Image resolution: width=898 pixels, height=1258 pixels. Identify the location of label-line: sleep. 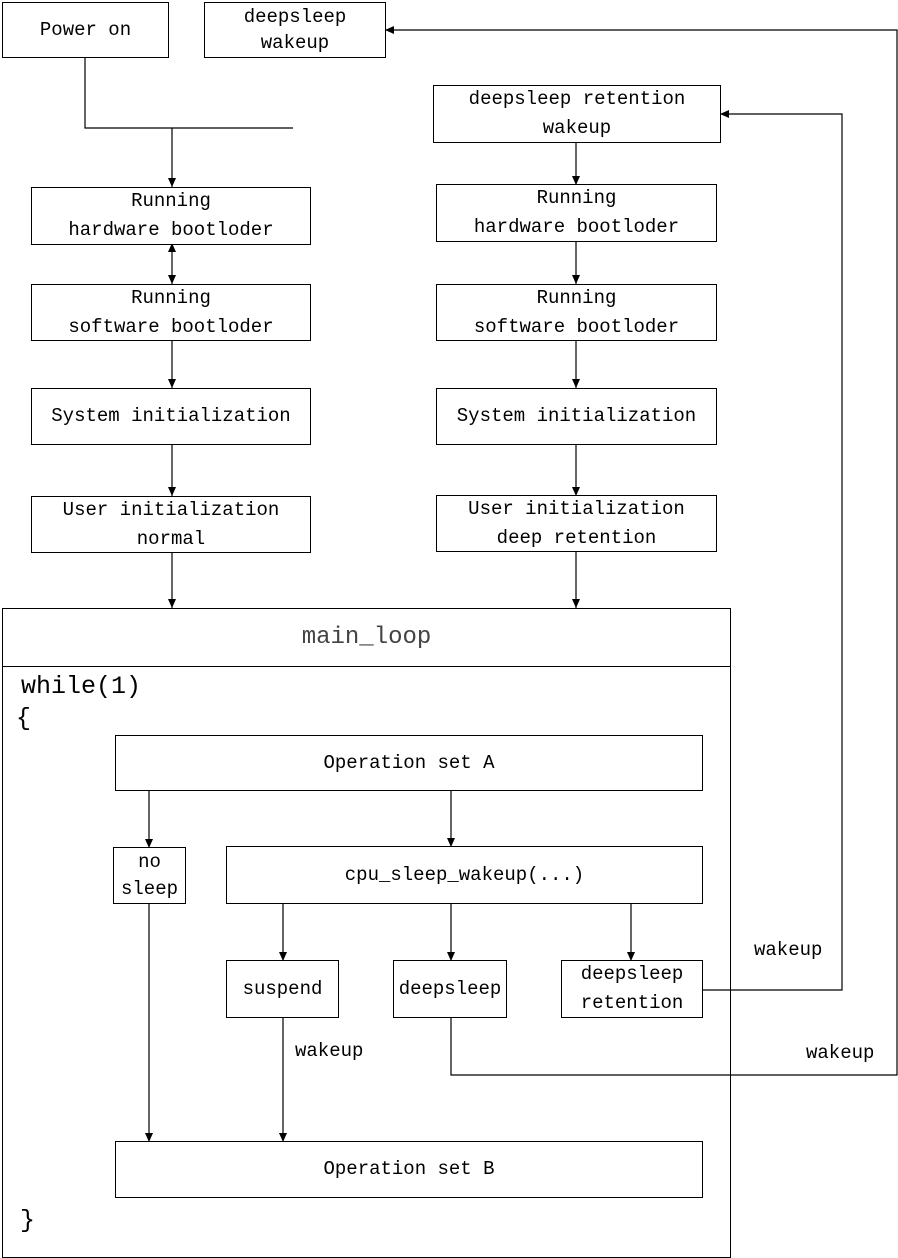
(149, 888).